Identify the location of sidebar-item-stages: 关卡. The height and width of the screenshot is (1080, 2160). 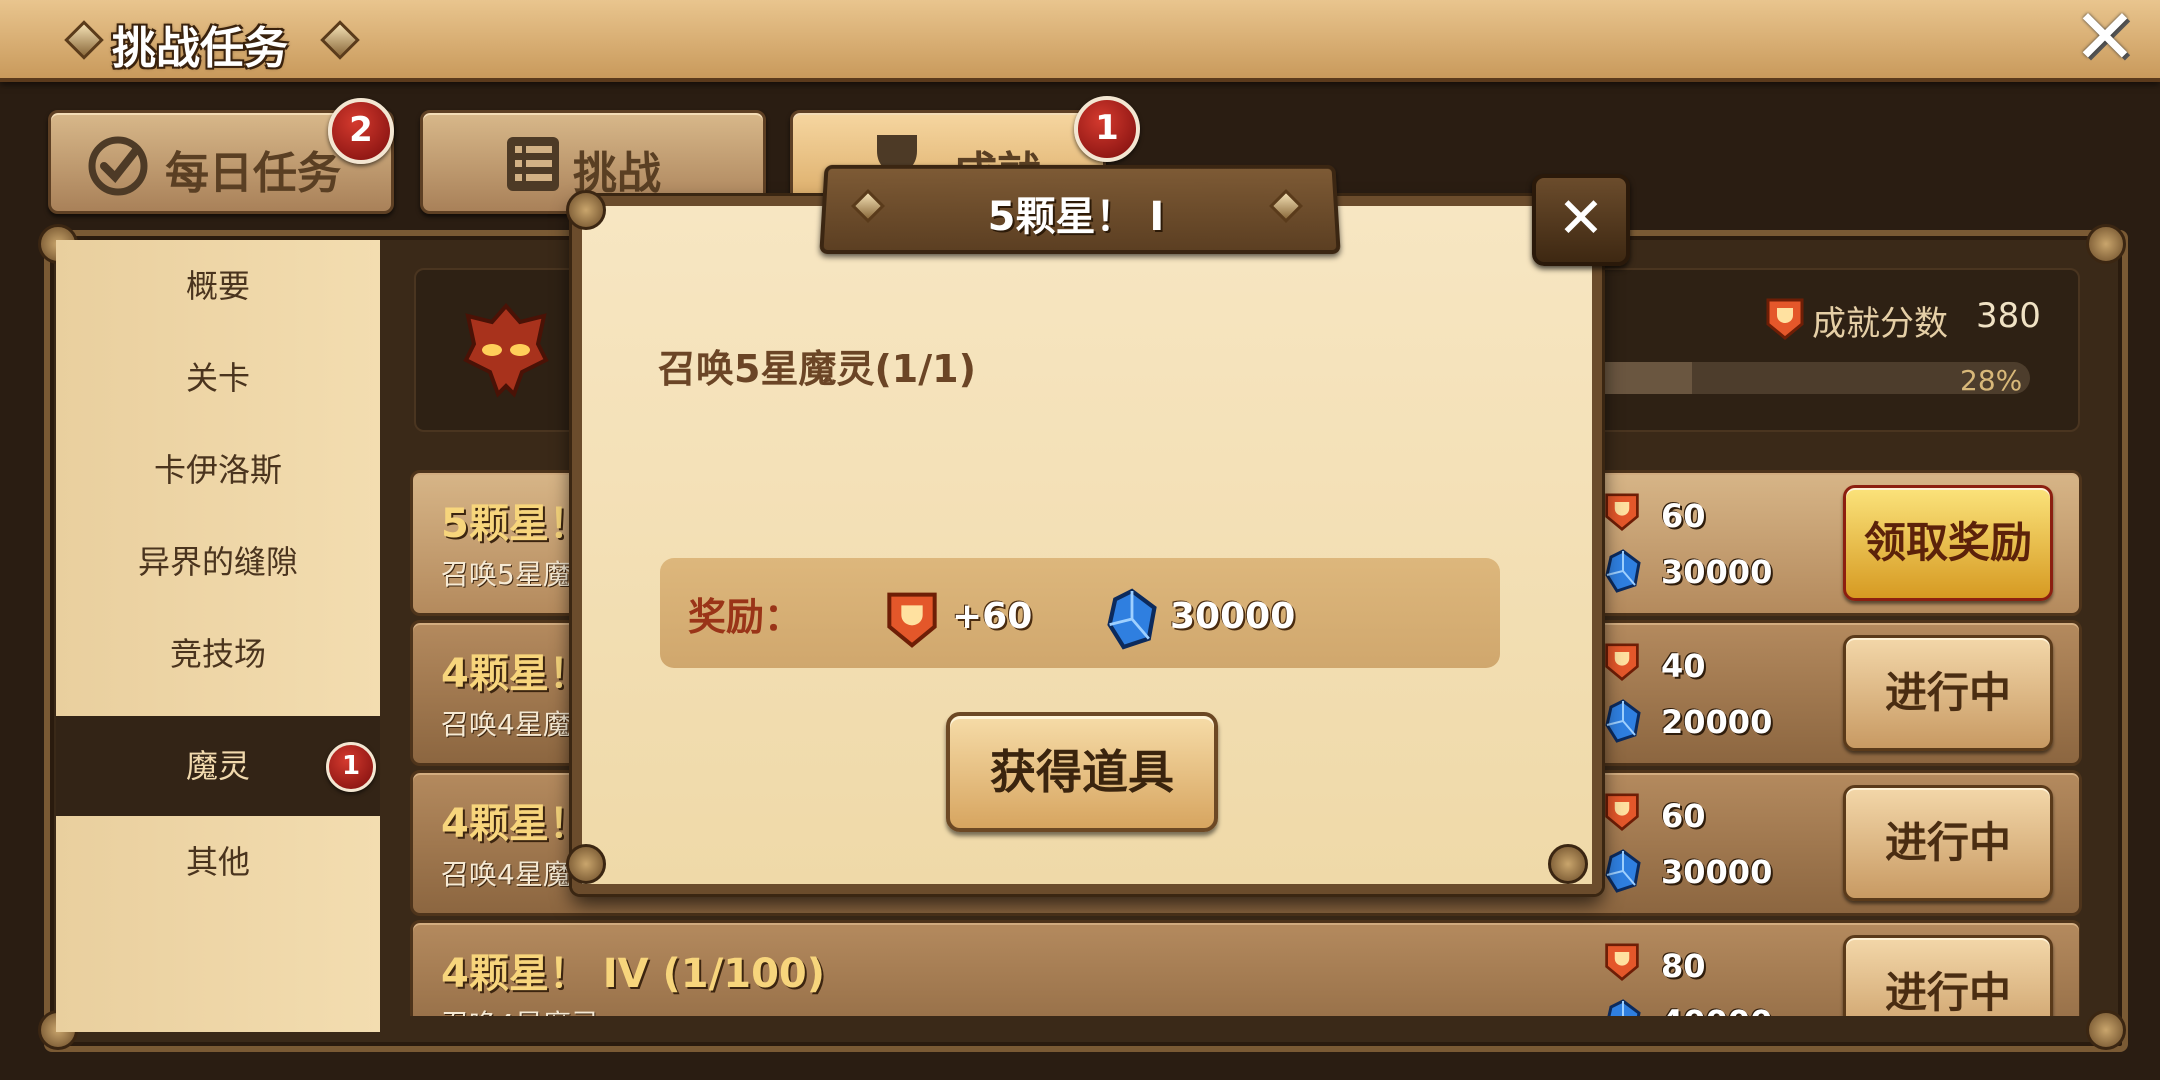
(218, 378).